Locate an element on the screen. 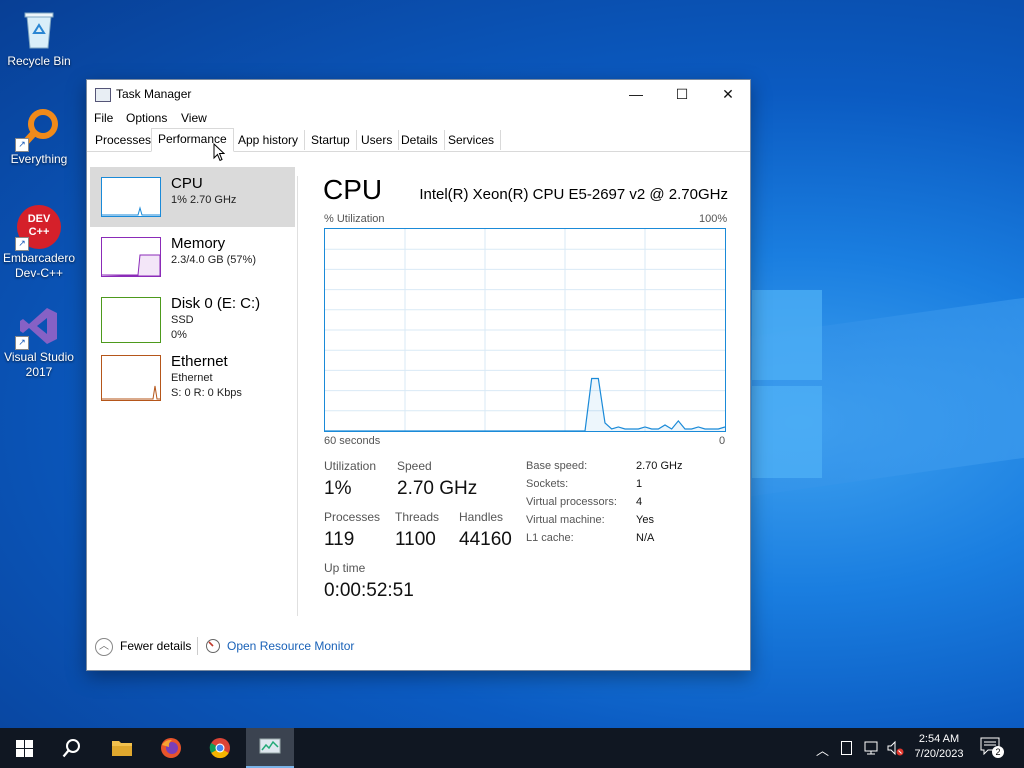 This screenshot has width=1024, height=768. tab-app-history: App history is located at coordinates (269, 140).